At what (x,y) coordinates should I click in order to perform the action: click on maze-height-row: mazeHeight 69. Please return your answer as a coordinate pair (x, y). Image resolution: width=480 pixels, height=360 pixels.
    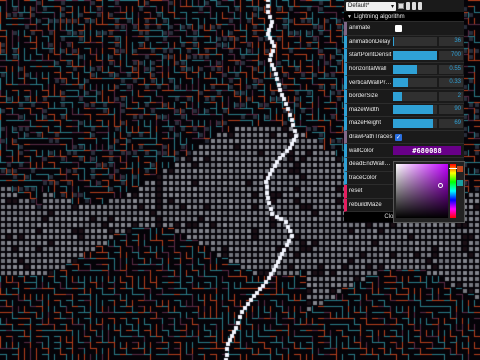
    Looking at the image, I should click on (404, 124).